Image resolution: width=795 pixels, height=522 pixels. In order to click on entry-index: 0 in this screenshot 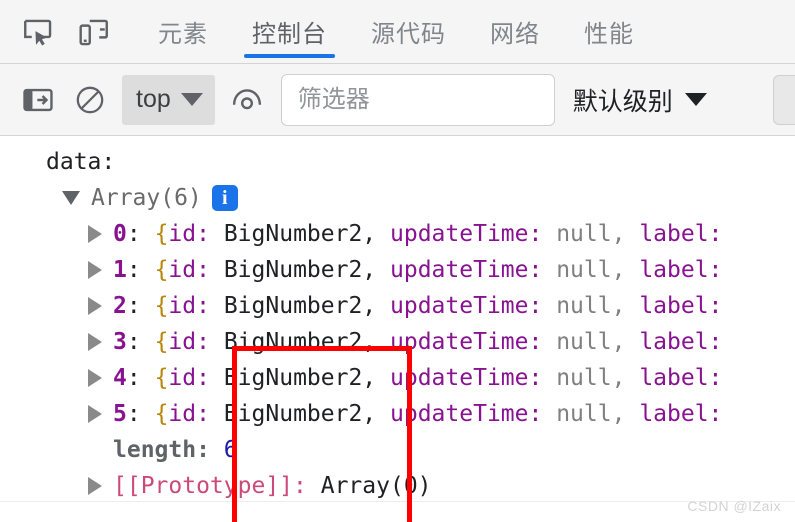, I will do `click(120, 234)`.